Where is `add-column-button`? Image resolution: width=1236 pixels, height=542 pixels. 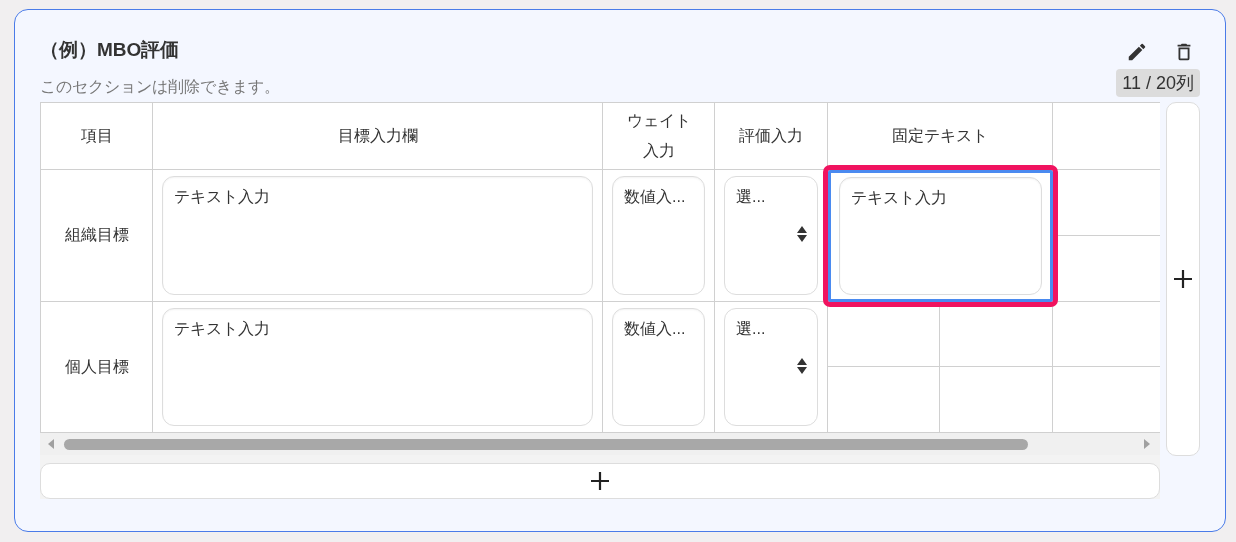 add-column-button is located at coordinates (1183, 279).